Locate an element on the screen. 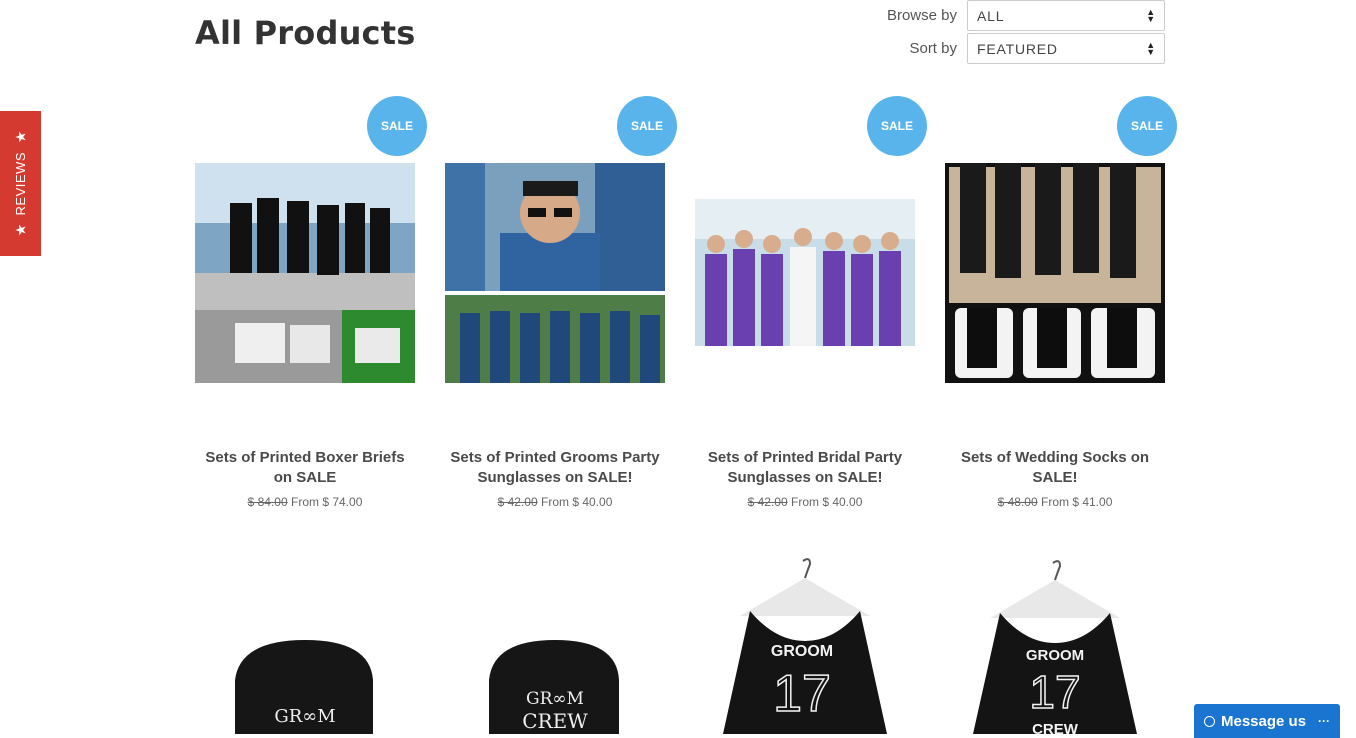 The image size is (1356, 738). product-card: GR∞M CREW is located at coordinates (555, 682).